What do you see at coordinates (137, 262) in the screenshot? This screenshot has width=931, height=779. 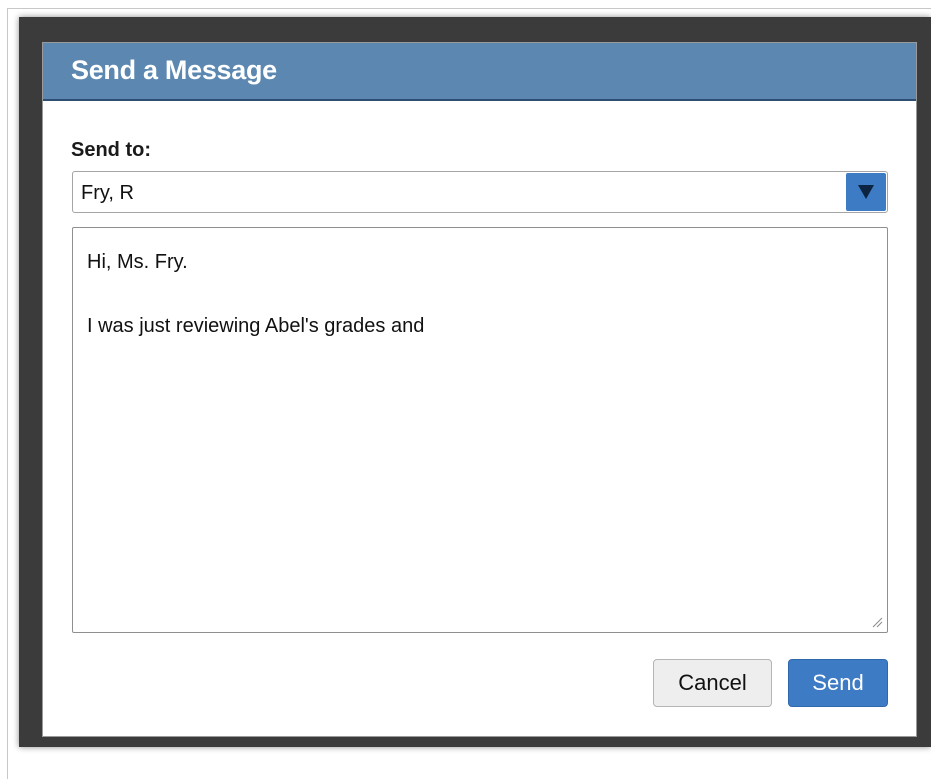 I see `message-line: Hi, Ms. Fry.` at bounding box center [137, 262].